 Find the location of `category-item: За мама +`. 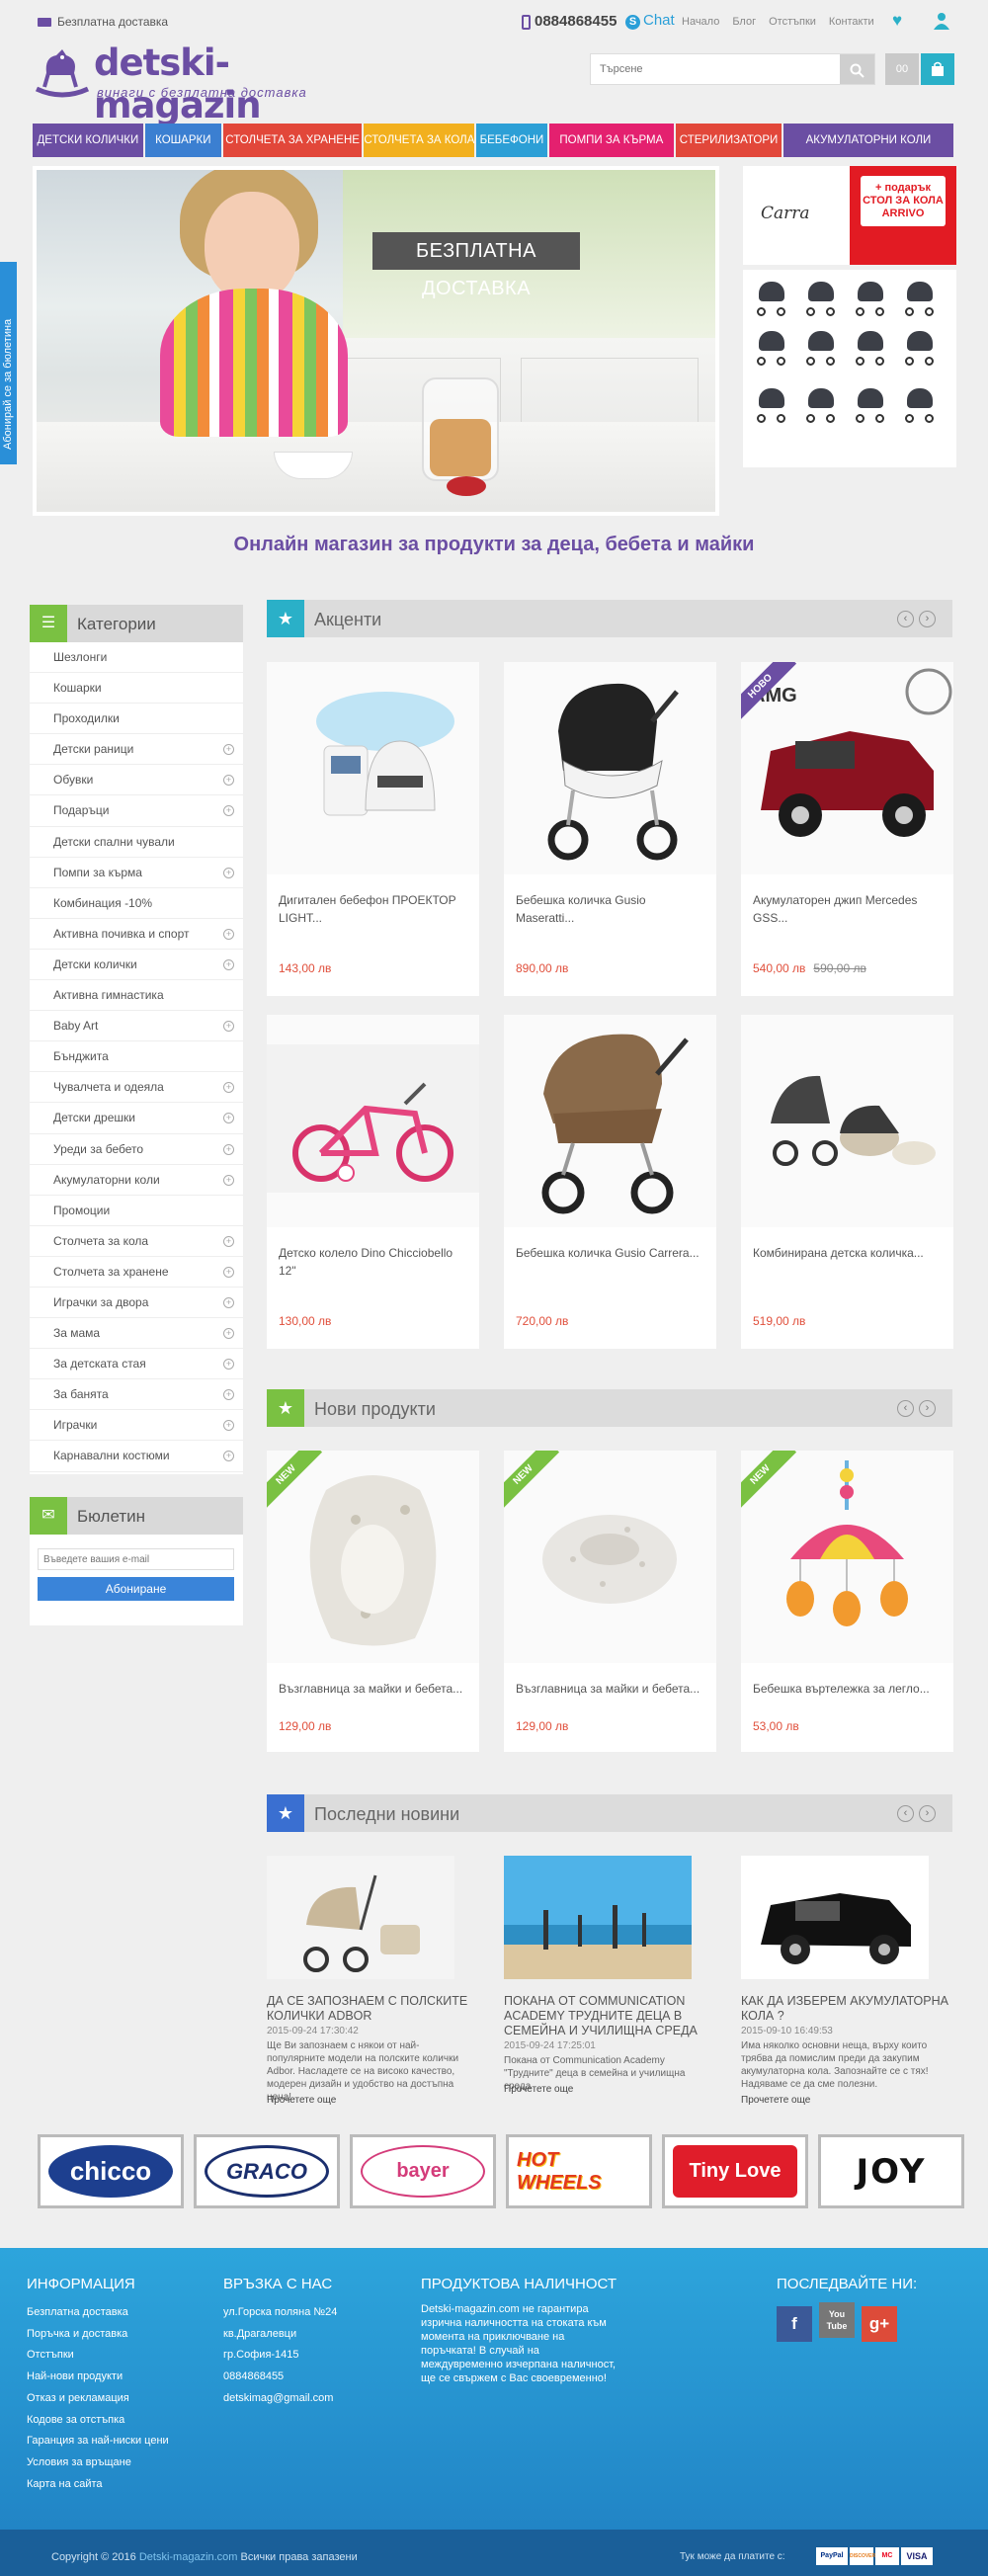

category-item: За мама + is located at coordinates (136, 1334).